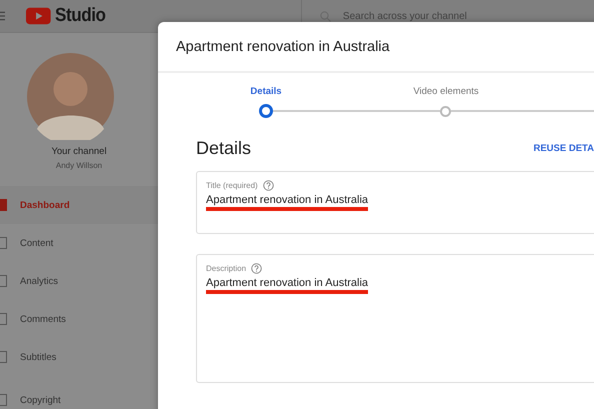 Image resolution: width=594 pixels, height=409 pixels. Describe the element at coordinates (79, 357) in the screenshot. I see `sidebar-item: Subtitles` at that location.